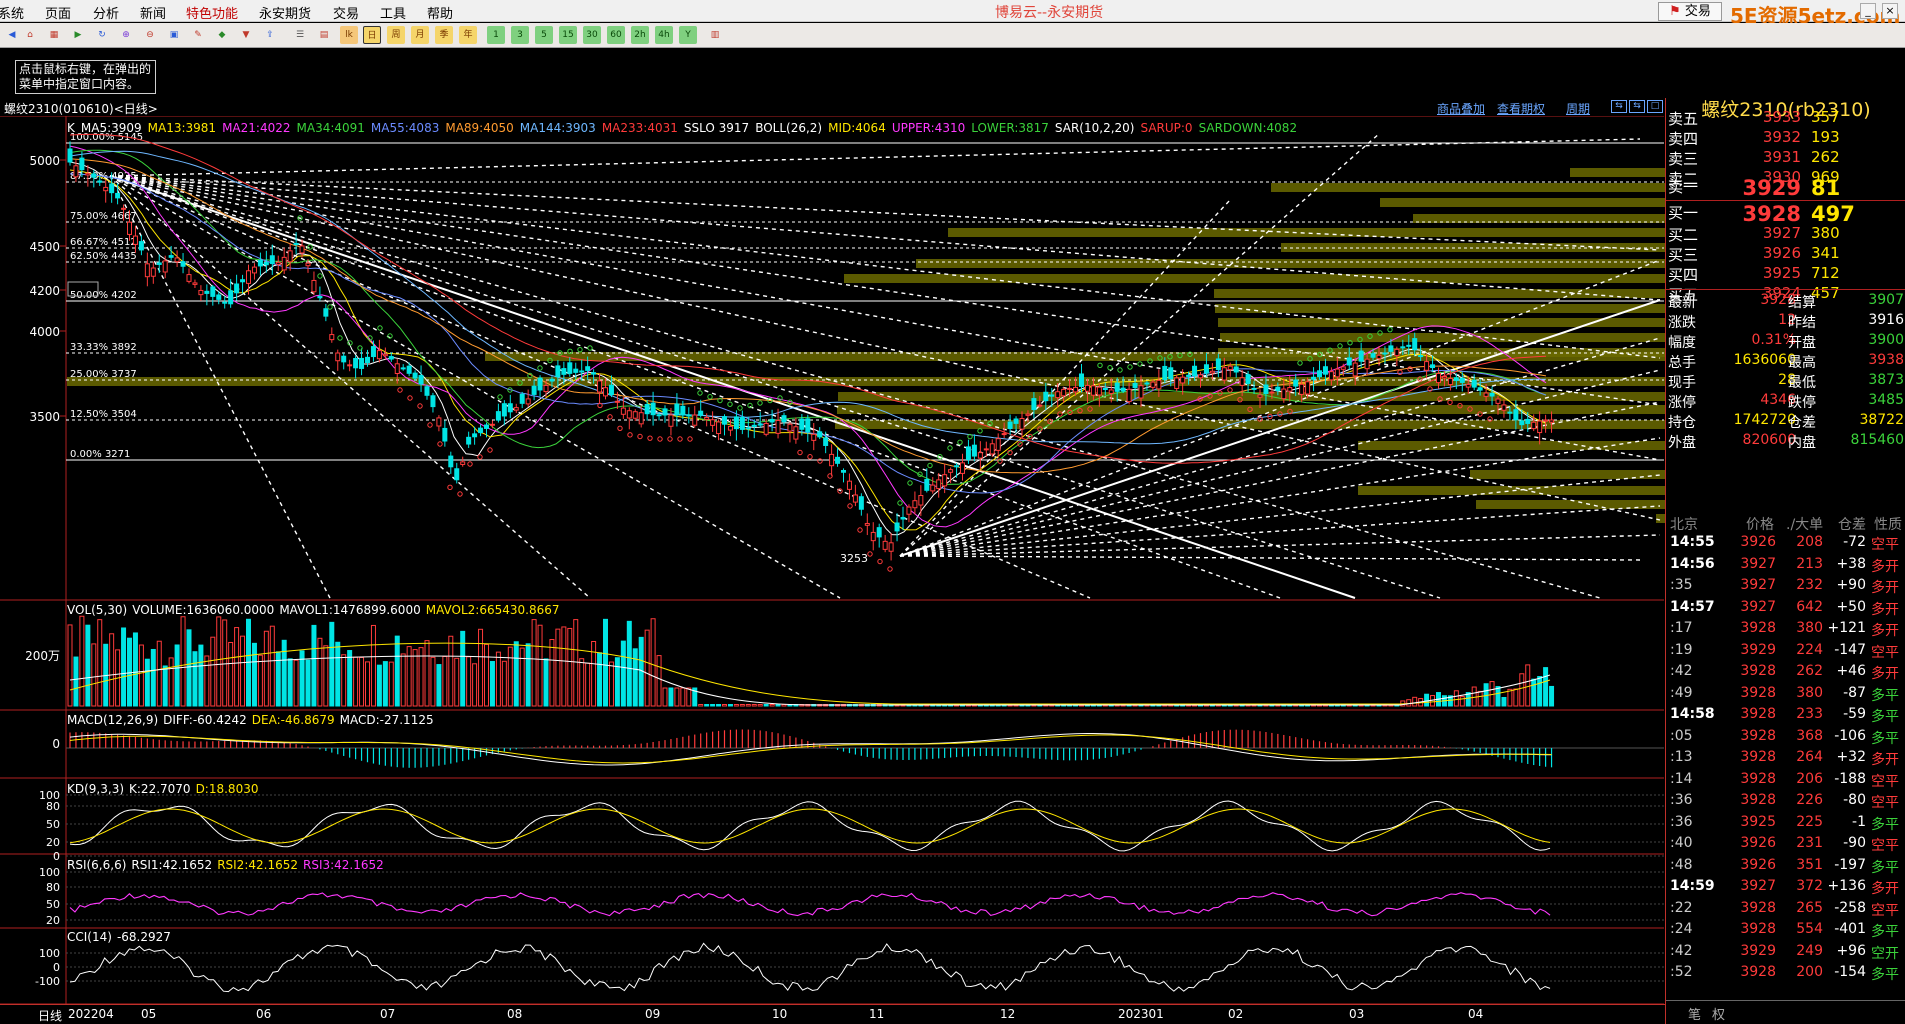 The width and height of the screenshot is (1905, 1024). Describe the element at coordinates (1637, 106) in the screenshot. I see `split-icon: ⇆` at that location.